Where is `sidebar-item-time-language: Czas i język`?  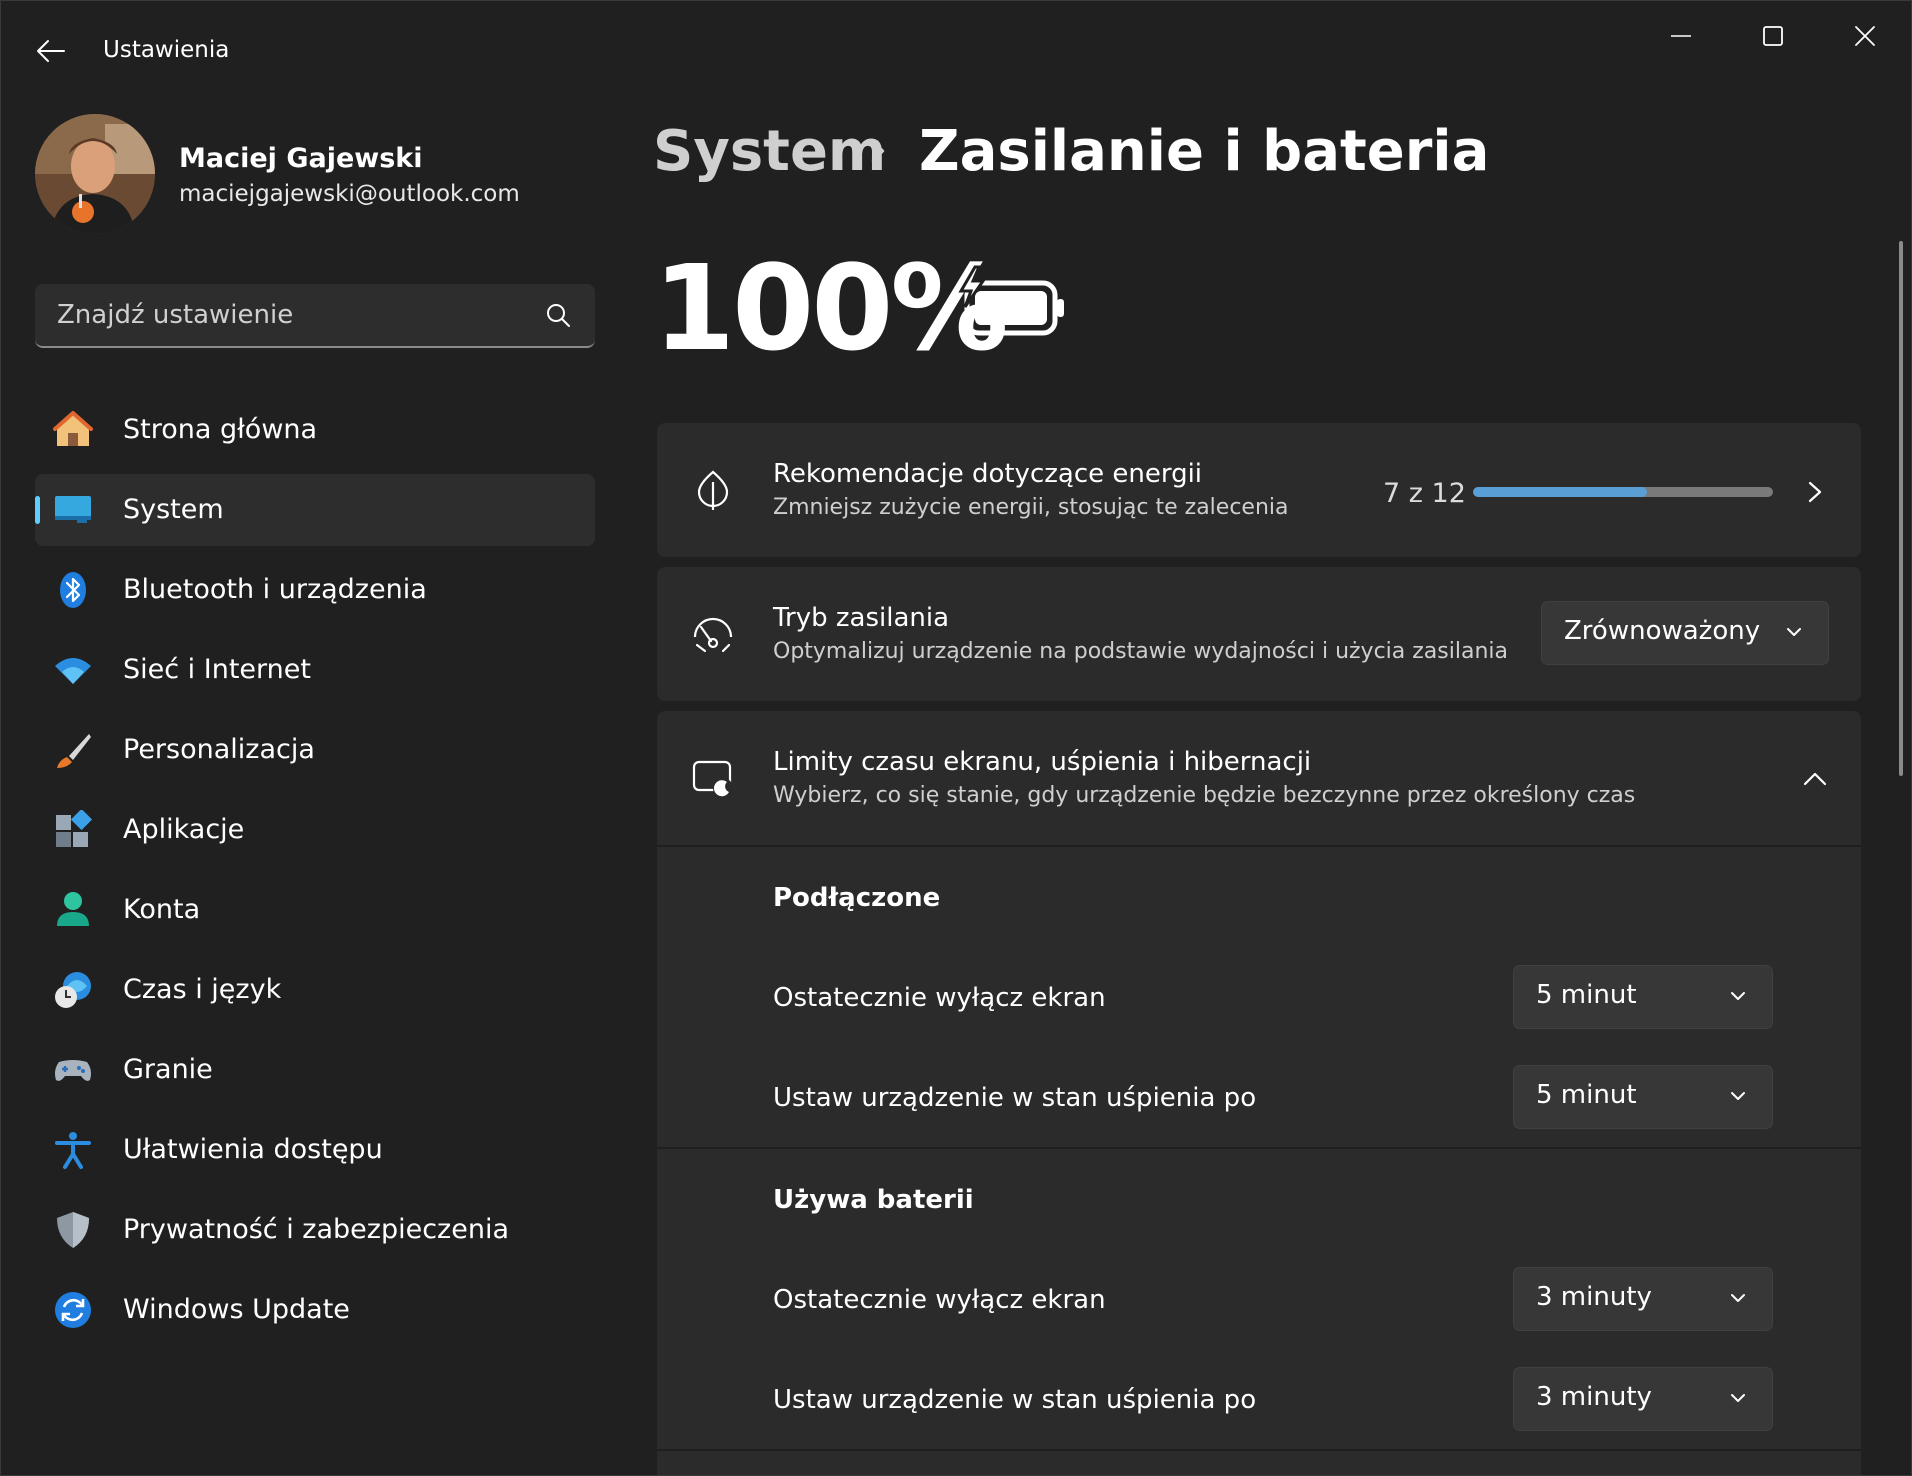 sidebar-item-time-language: Czas i język is located at coordinates (315, 990).